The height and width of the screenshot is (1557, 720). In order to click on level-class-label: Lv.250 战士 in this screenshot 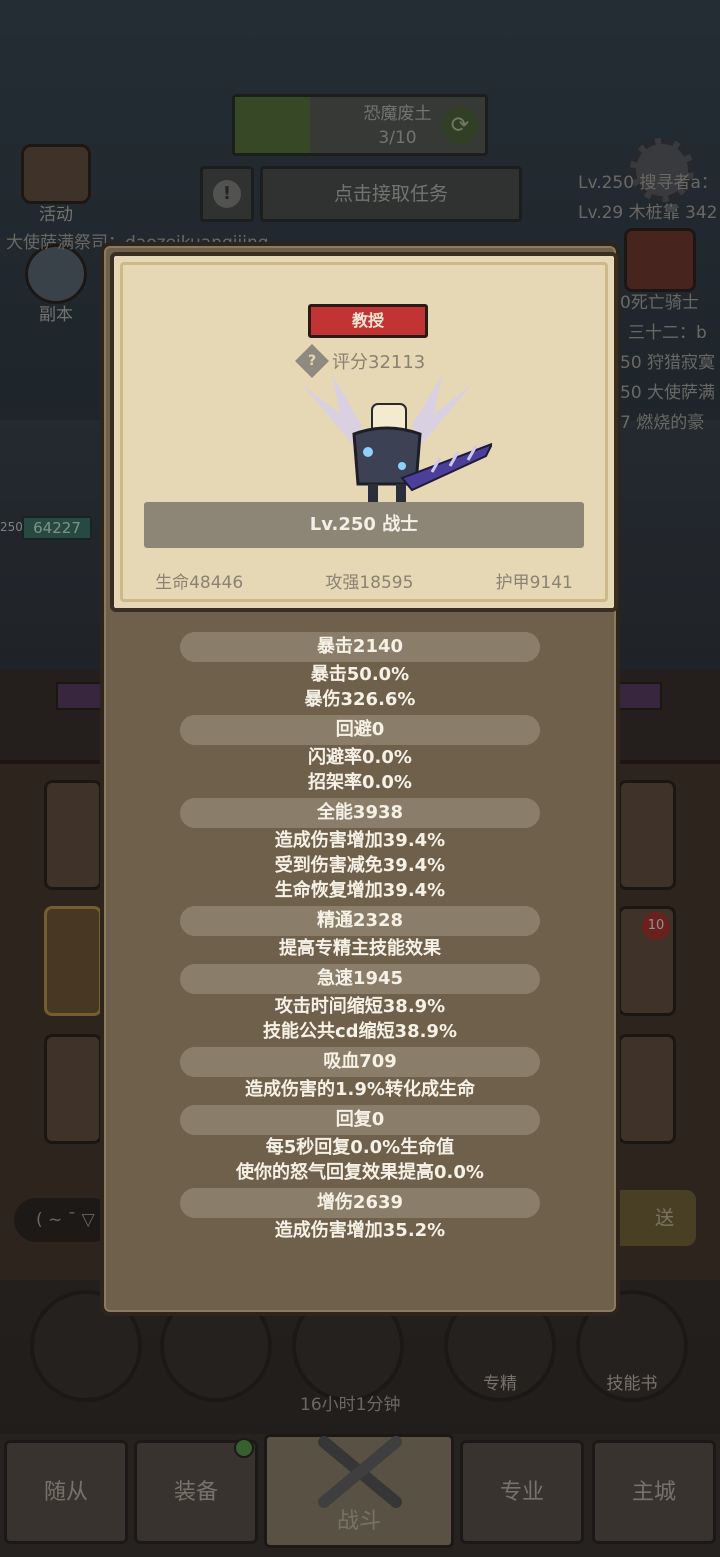, I will do `click(364, 525)`.